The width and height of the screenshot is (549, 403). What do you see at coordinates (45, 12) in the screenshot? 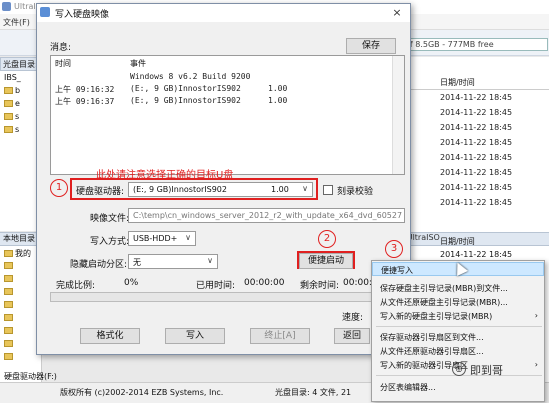
I see `disk-icon` at bounding box center [45, 12].